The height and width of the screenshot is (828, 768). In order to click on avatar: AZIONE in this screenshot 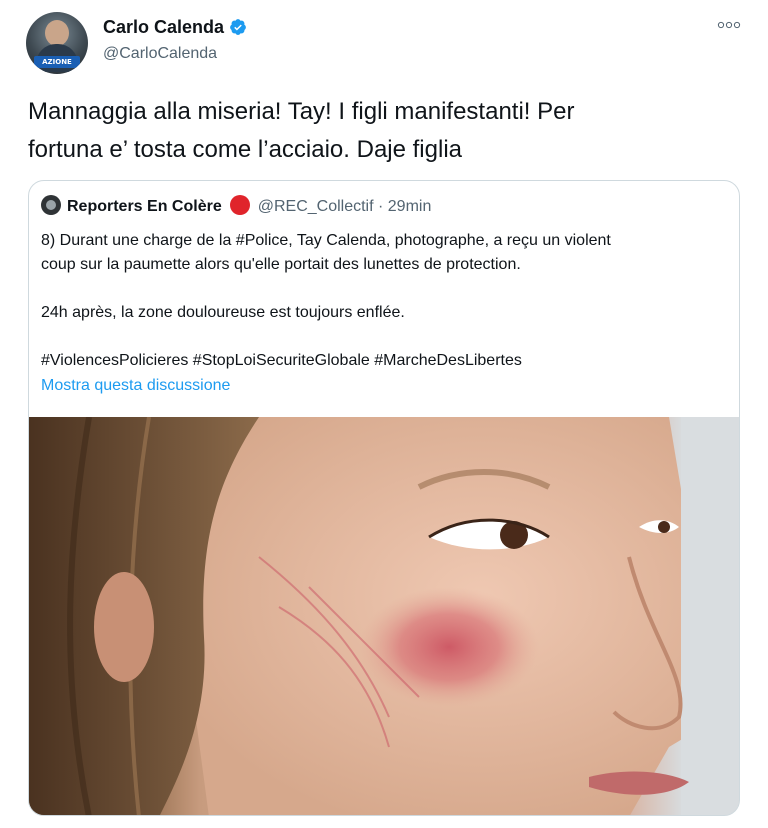, I will do `click(57, 43)`.